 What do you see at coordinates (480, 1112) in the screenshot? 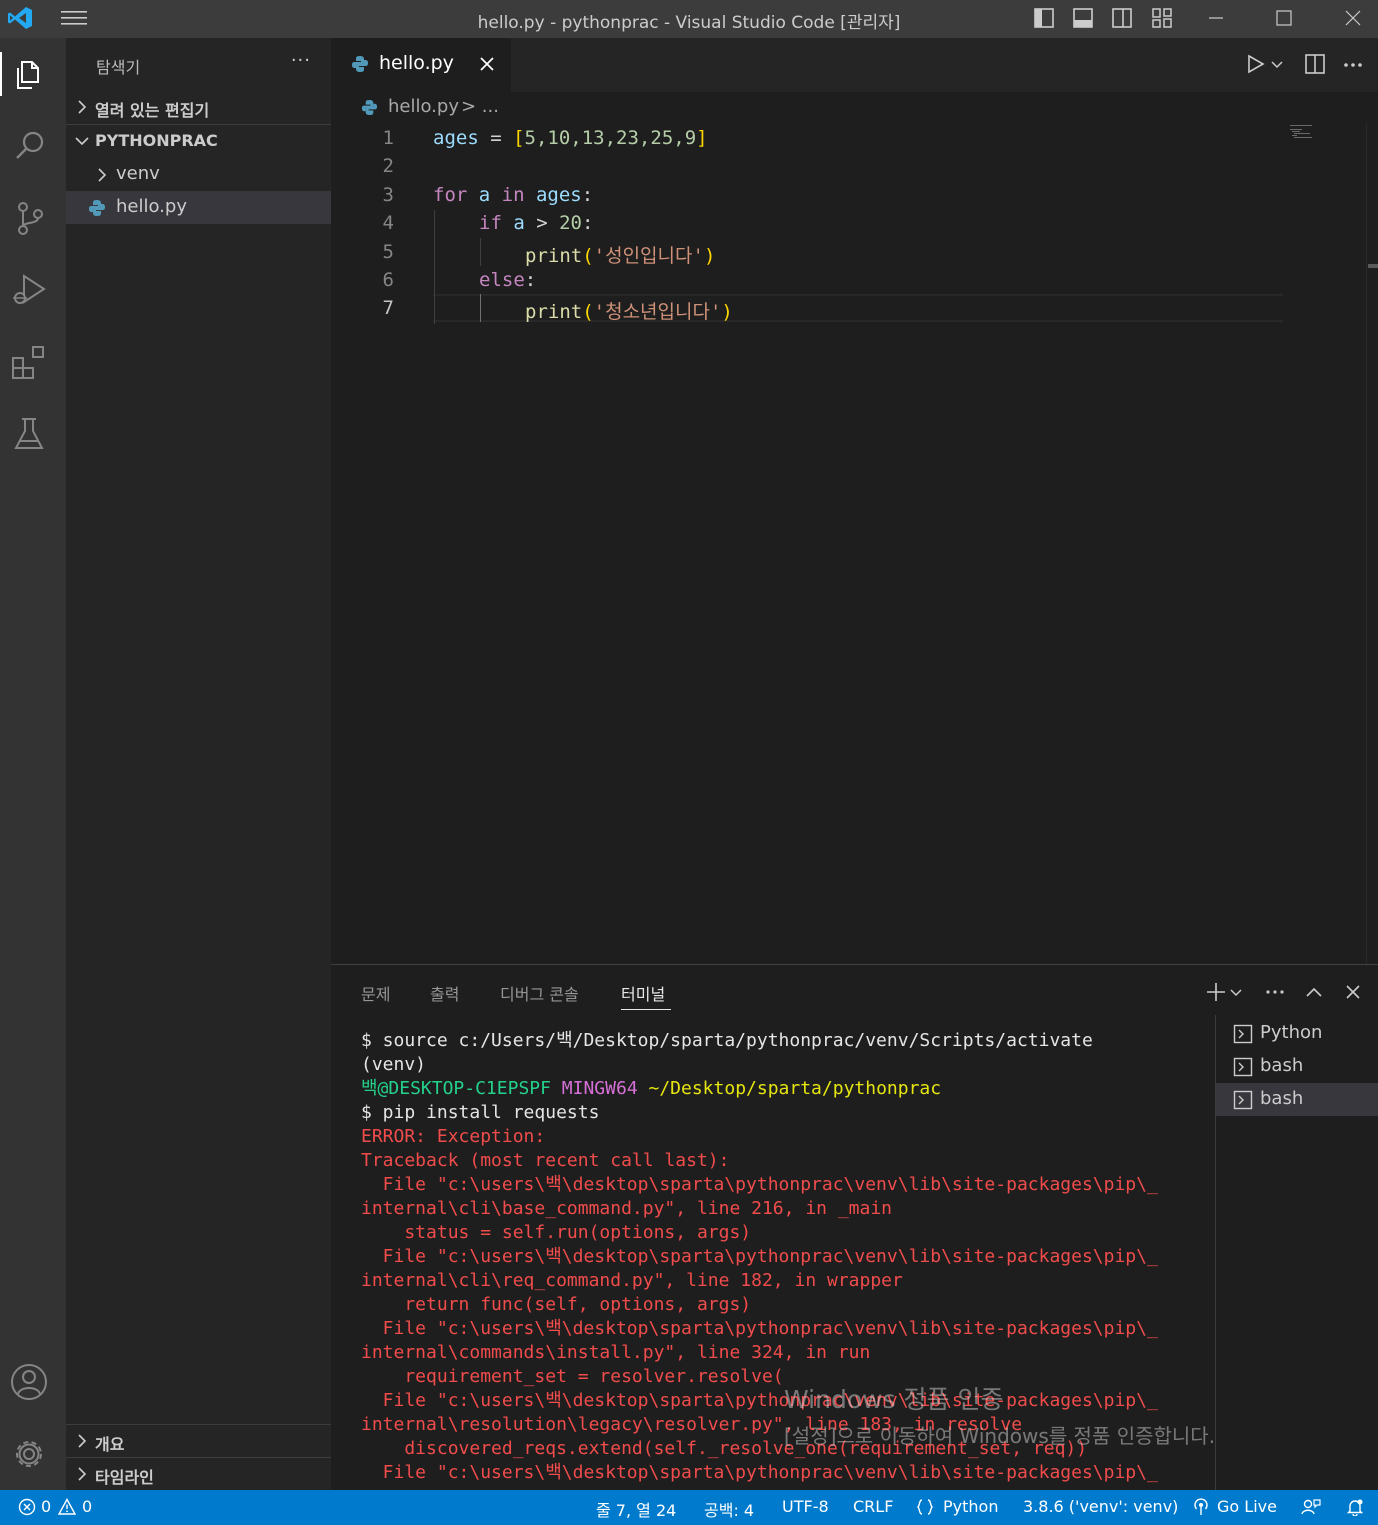
I see `terminal-text: $ pip install requests` at bounding box center [480, 1112].